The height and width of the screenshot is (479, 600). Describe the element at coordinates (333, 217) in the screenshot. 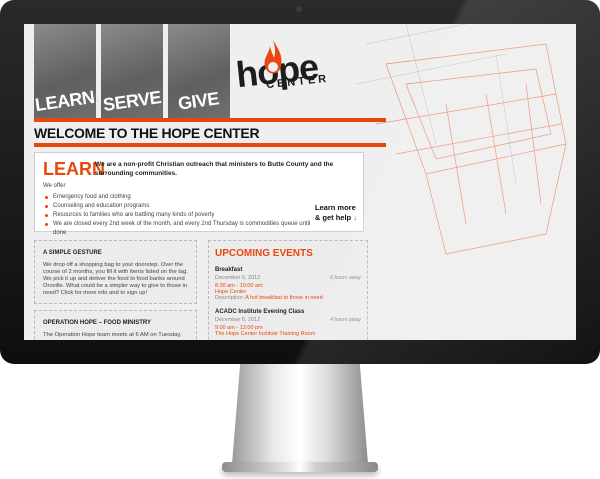

I see `get-help-text: & get help` at that location.